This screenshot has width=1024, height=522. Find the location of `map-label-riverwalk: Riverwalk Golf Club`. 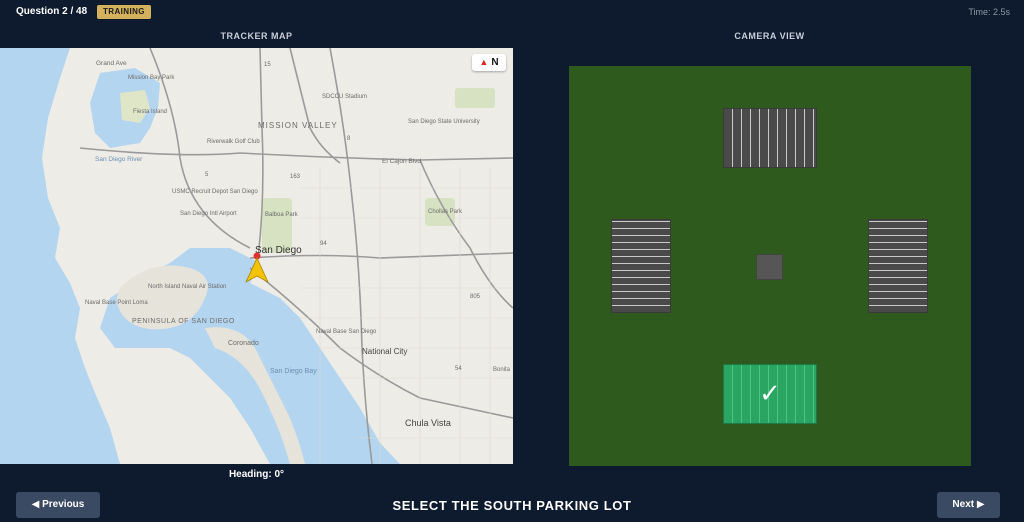

map-label-riverwalk: Riverwalk Golf Club is located at coordinates (233, 142).